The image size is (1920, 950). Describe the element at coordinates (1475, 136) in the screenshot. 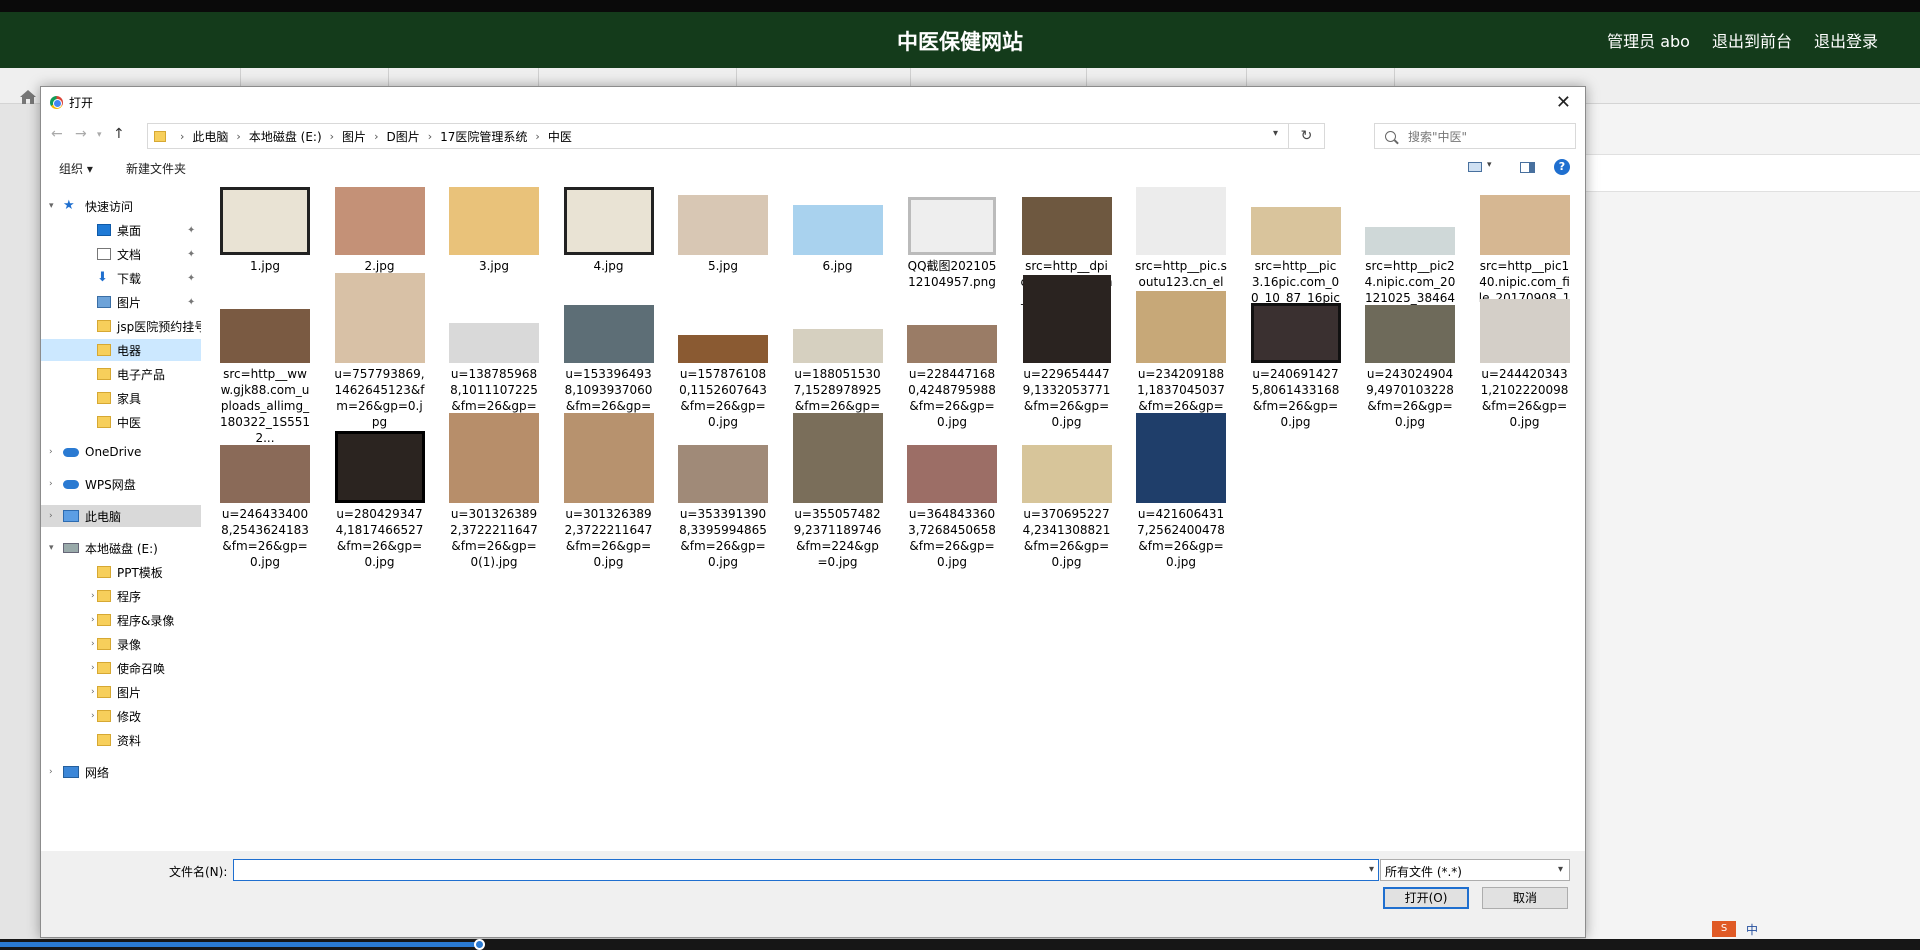

I see `search-box: 搜索"中医"` at that location.